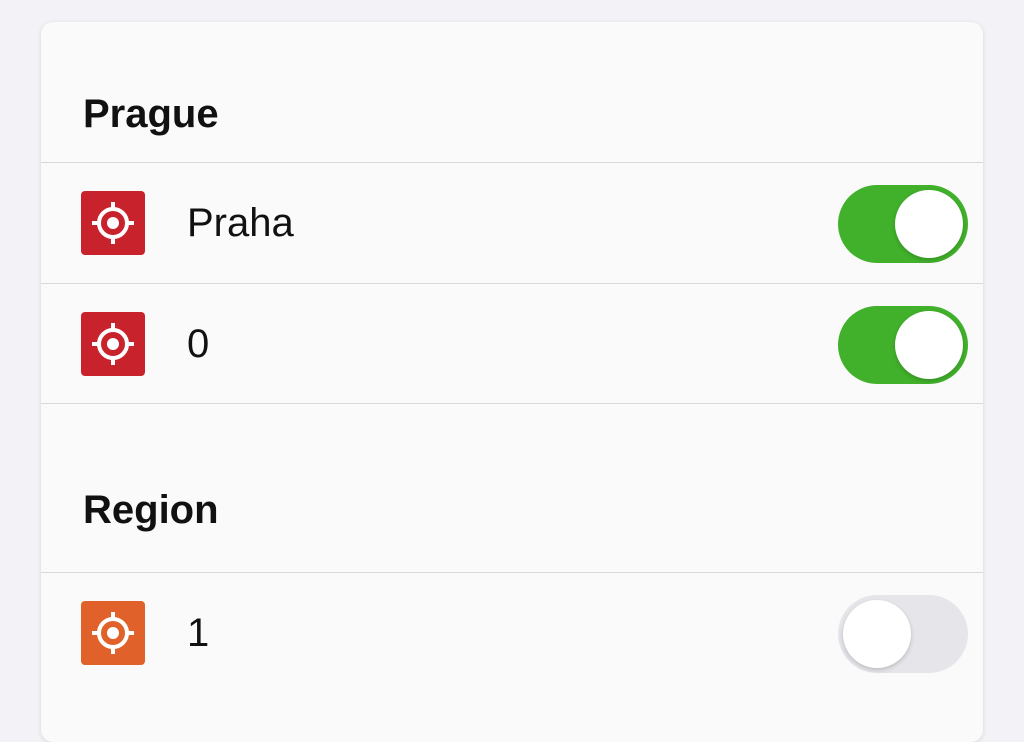 Image resolution: width=1024 pixels, height=742 pixels. Describe the element at coordinates (512, 633) in the screenshot. I see `list-item-1: 1` at that location.